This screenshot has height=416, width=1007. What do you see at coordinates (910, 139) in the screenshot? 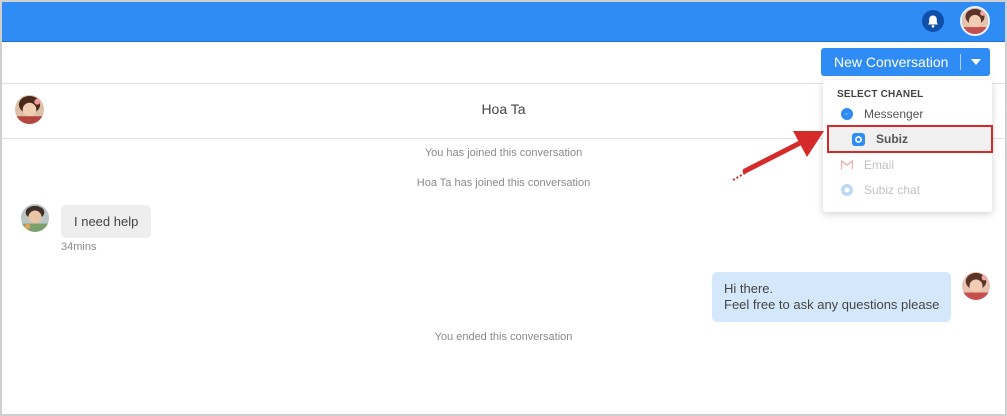
I see `channel-option-subiz: Subiz` at bounding box center [910, 139].